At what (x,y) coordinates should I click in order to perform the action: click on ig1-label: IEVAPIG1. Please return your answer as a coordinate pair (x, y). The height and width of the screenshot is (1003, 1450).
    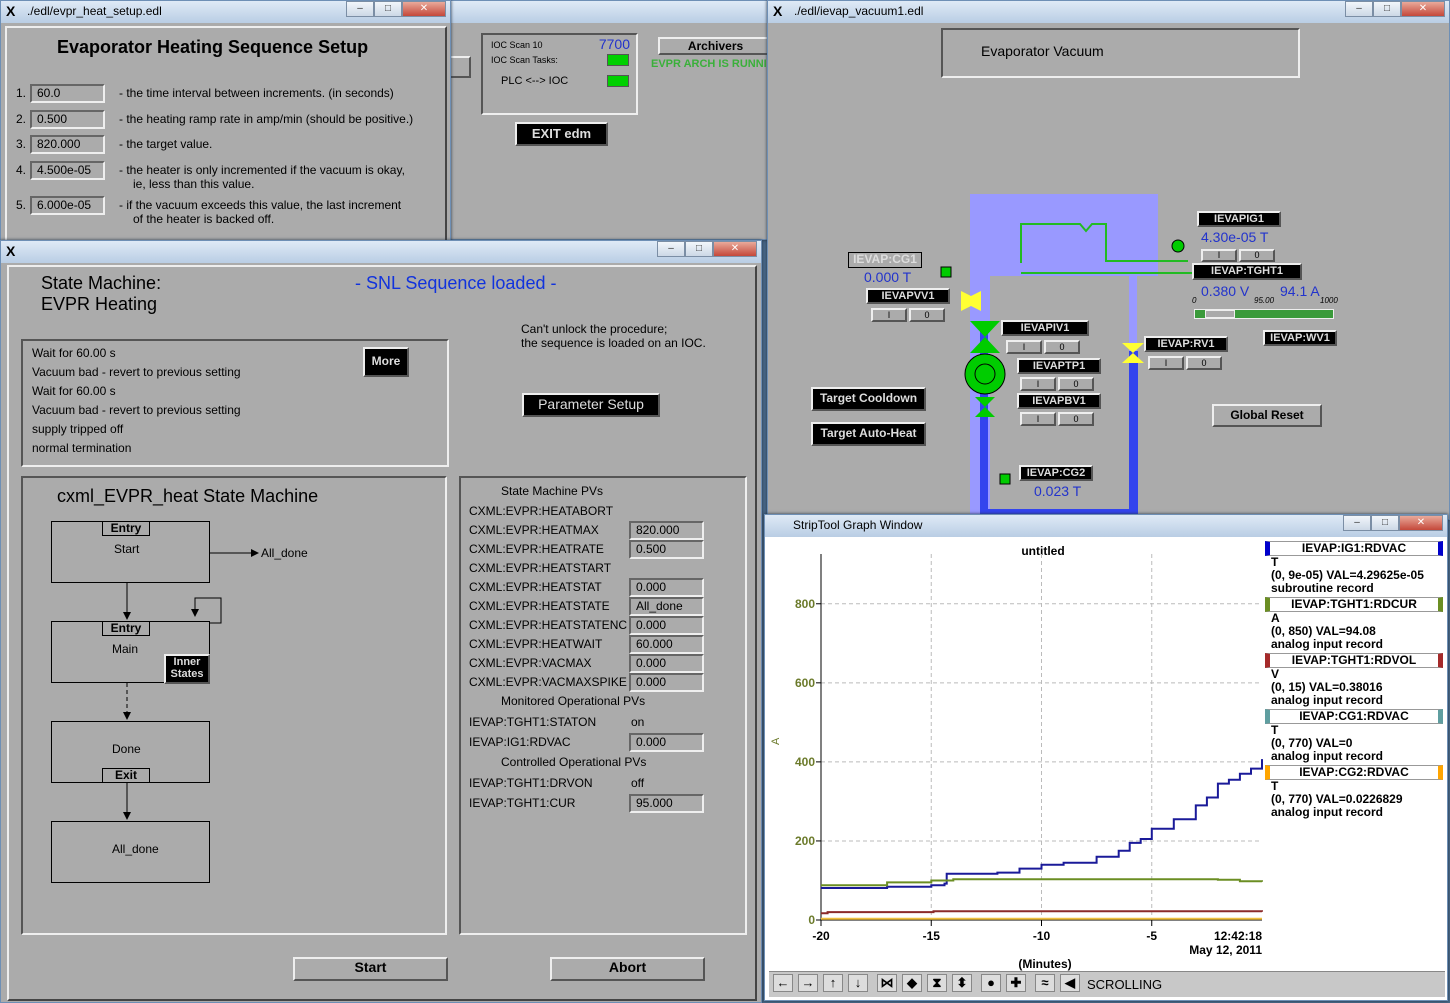
    Looking at the image, I should click on (1239, 219).